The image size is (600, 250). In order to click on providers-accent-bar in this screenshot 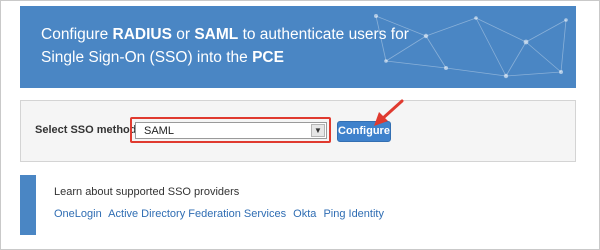, I will do `click(28, 205)`.